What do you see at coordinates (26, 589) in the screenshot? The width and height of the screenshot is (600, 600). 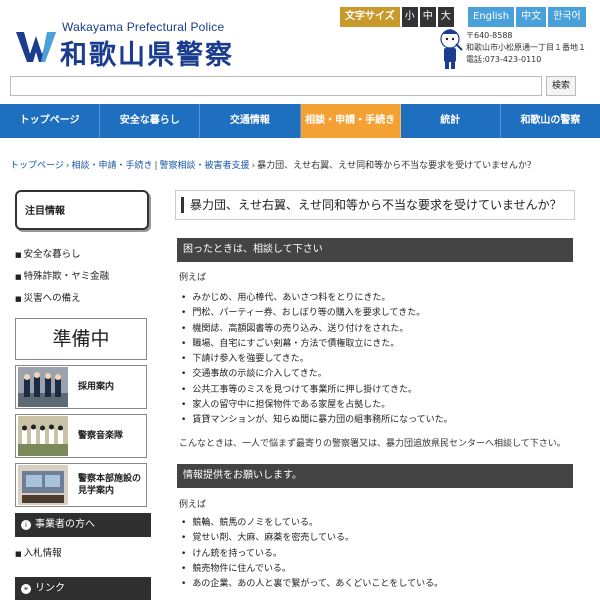 I see `link-icon: ⚭` at bounding box center [26, 589].